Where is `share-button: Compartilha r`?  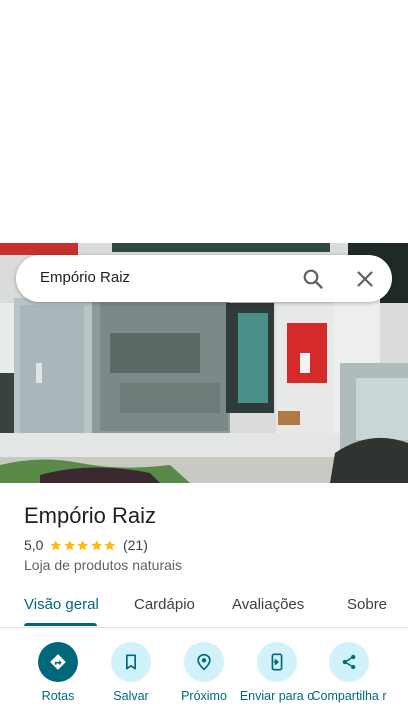 share-button: Compartilha r is located at coordinates (349, 683).